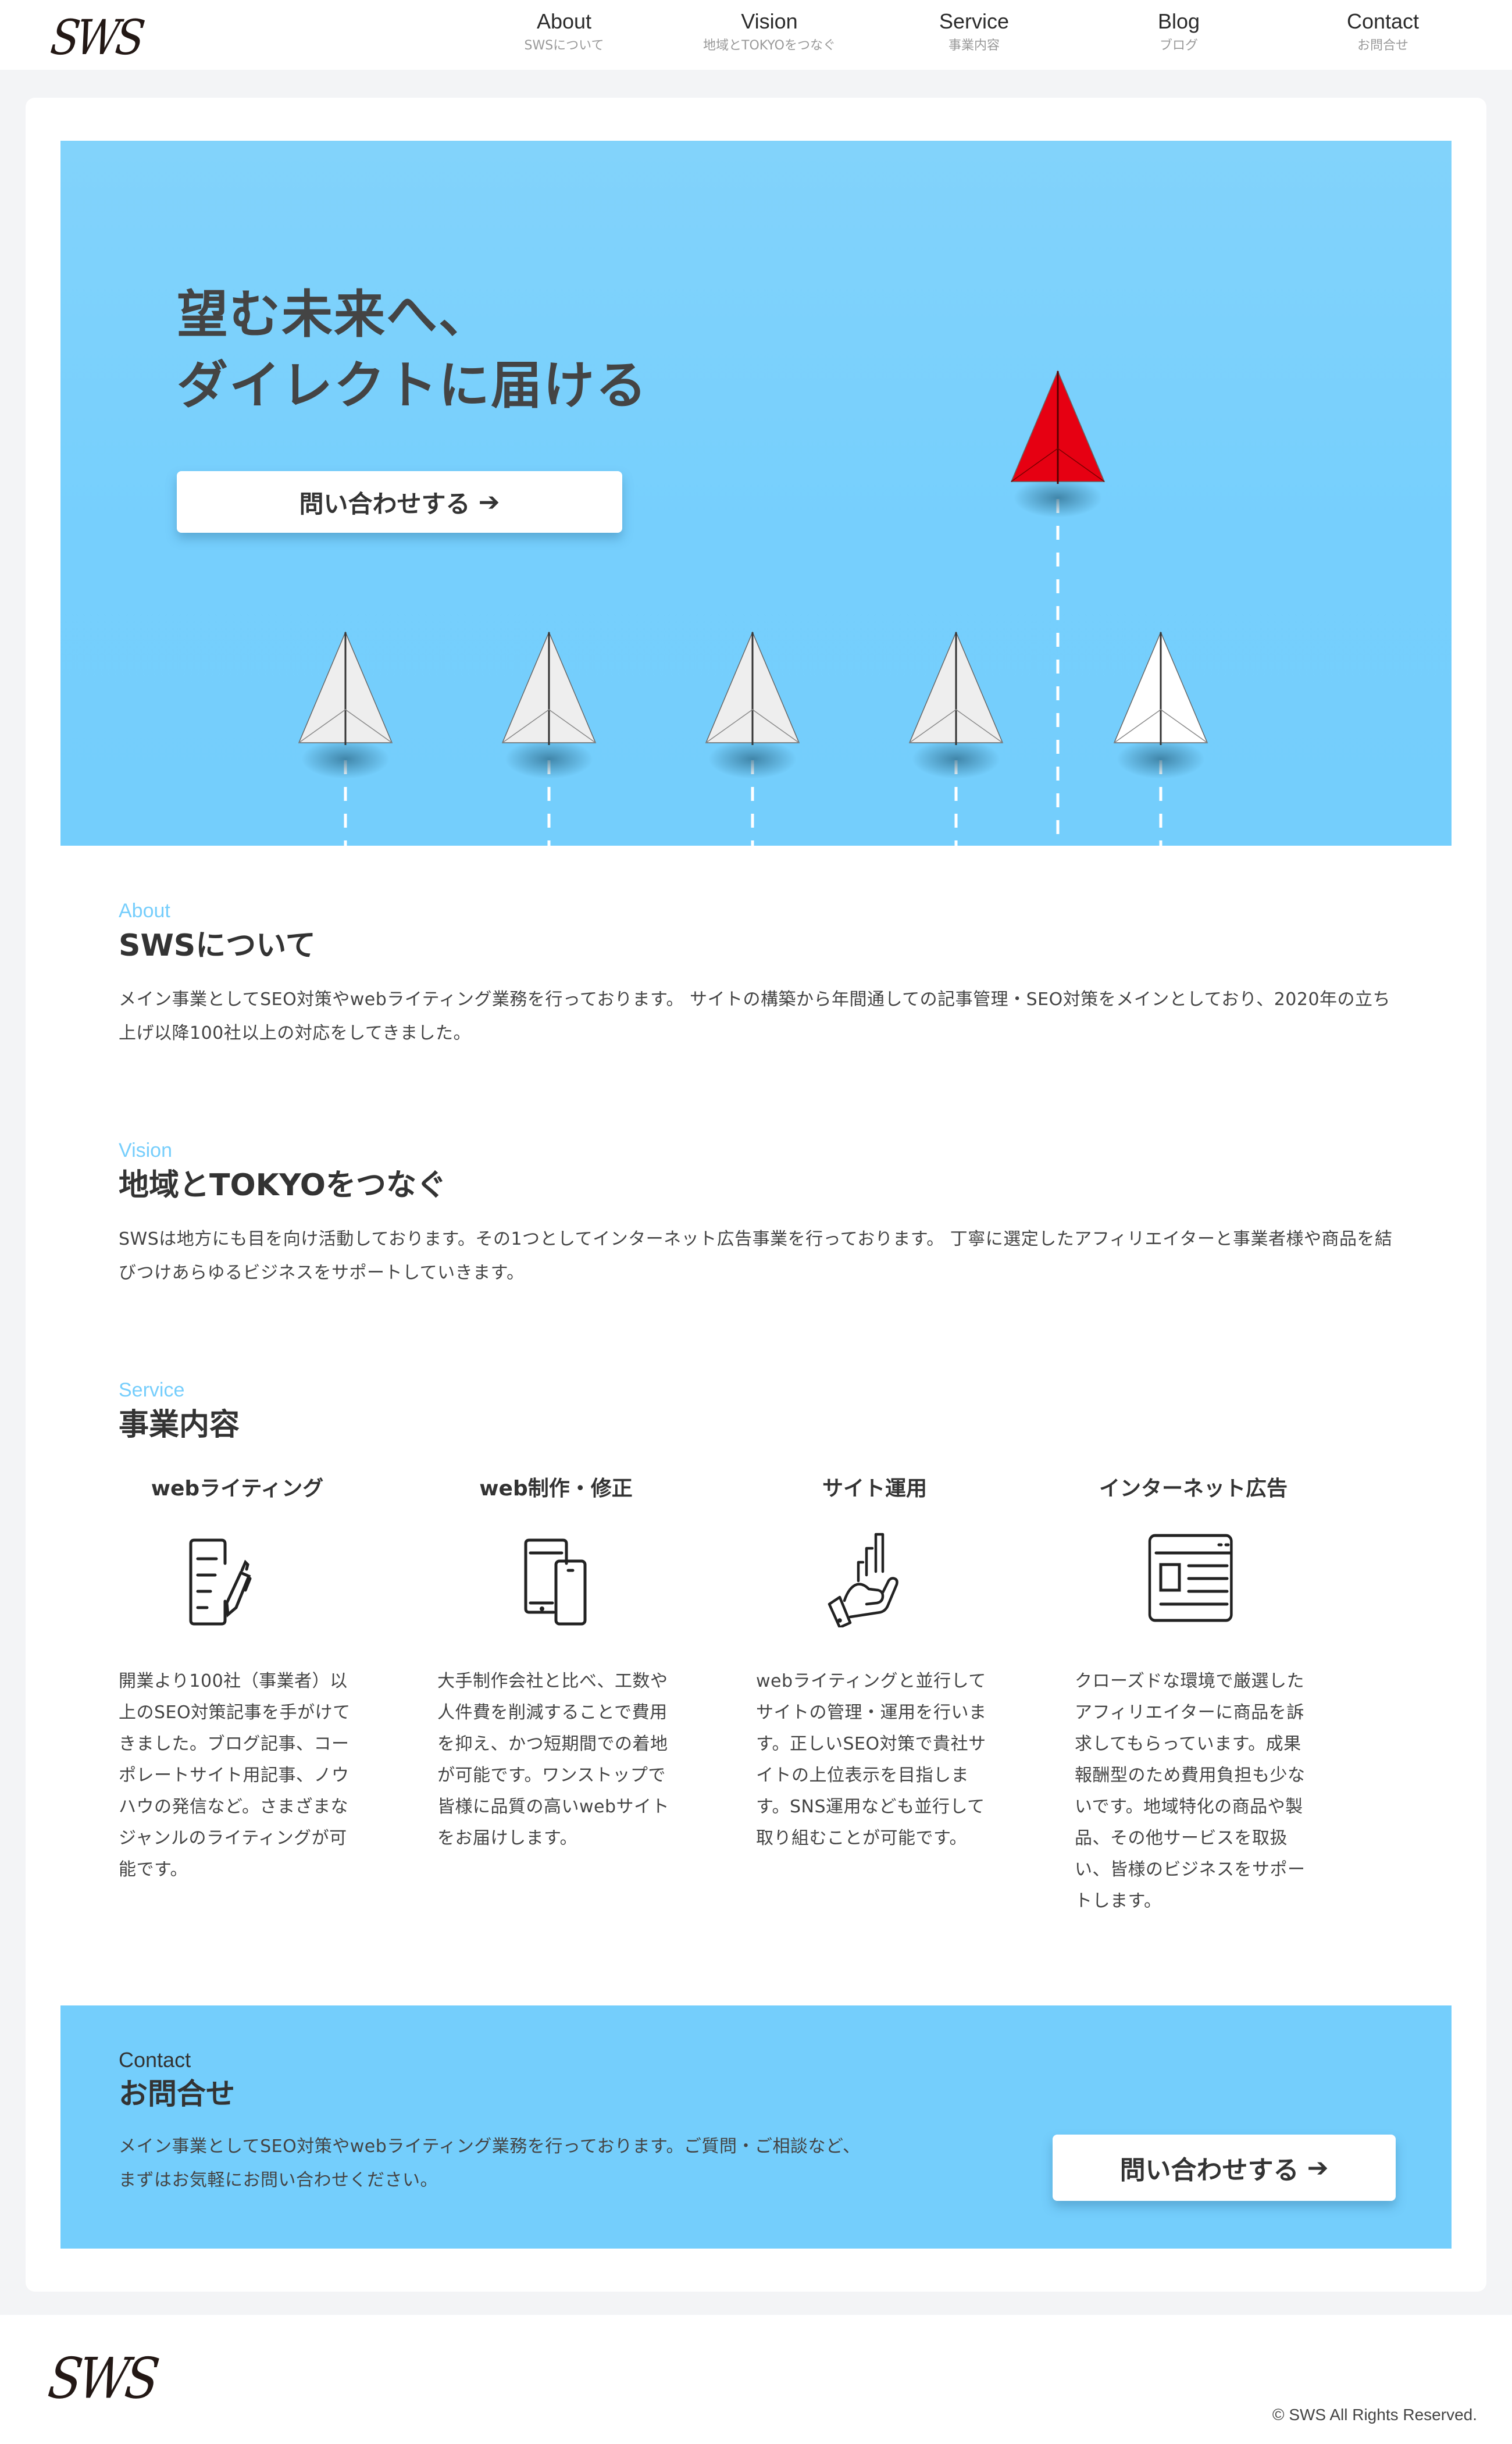  Describe the element at coordinates (1383, 21) in the screenshot. I see `nav-label: Contact` at that location.